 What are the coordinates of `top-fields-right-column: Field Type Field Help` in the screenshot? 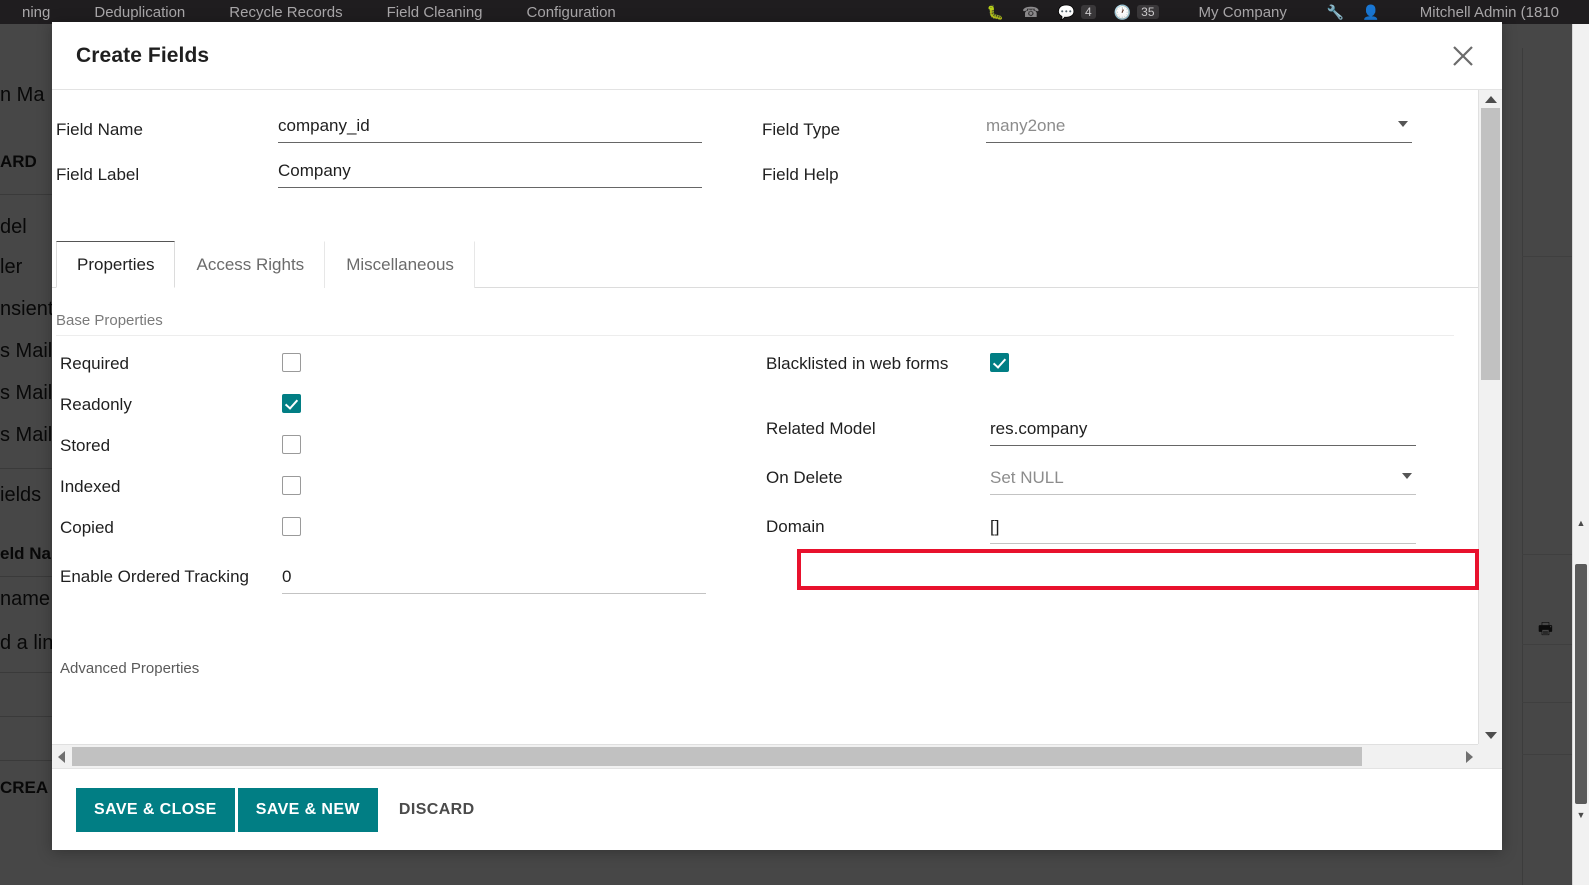 It's located at (1117, 157).